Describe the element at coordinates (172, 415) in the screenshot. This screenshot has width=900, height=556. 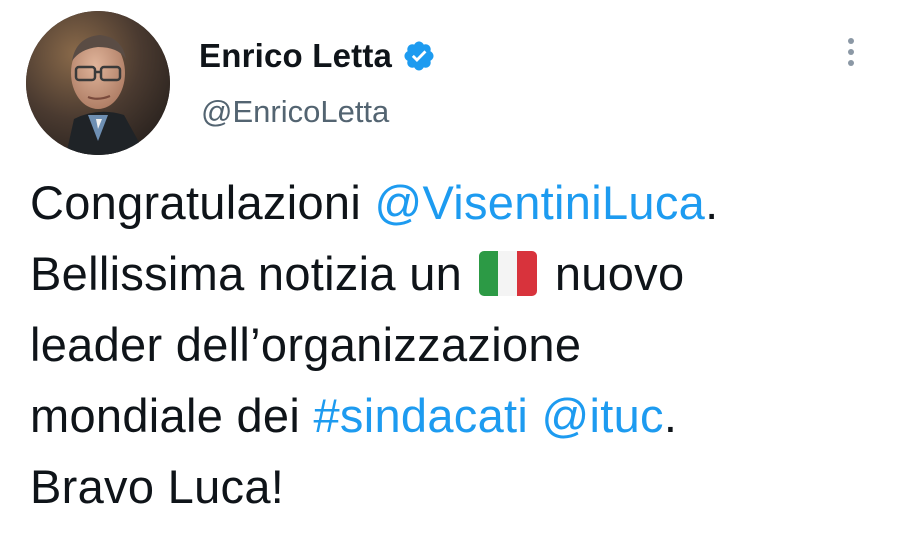
I see `tweet-text-segment: mondiale dei` at that location.